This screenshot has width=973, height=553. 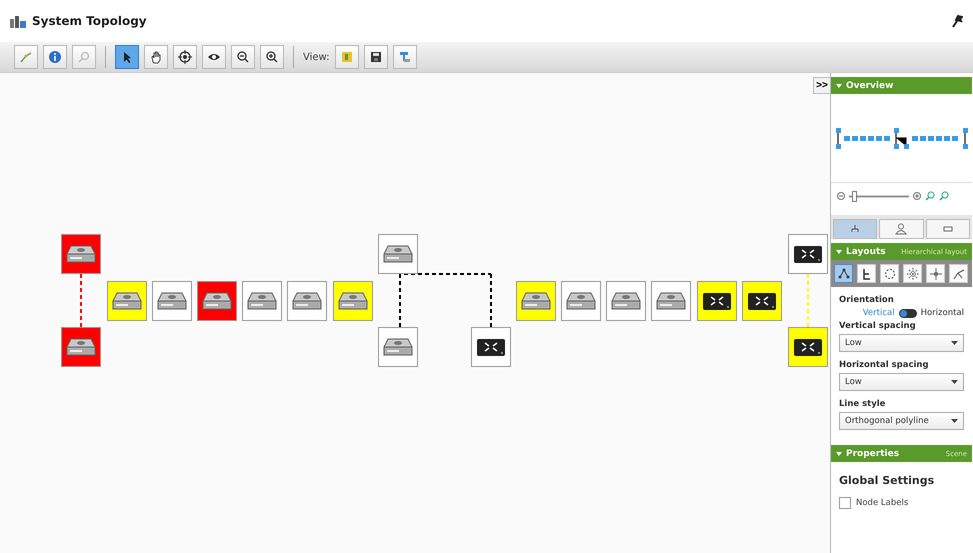 I want to click on eye-button, so click(x=214, y=57).